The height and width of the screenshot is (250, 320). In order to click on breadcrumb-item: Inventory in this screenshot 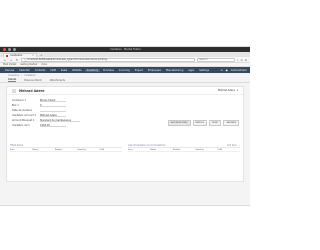, I will do `click(13, 75)`.